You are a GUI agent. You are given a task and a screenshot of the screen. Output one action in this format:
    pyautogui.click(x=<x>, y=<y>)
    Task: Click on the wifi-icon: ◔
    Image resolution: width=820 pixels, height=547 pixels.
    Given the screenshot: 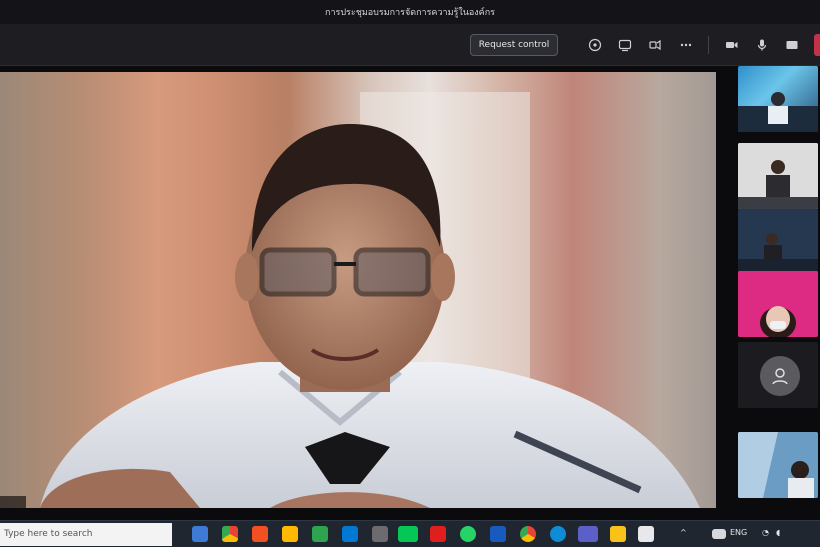 What is the action you would take?
    pyautogui.click(x=765, y=532)
    